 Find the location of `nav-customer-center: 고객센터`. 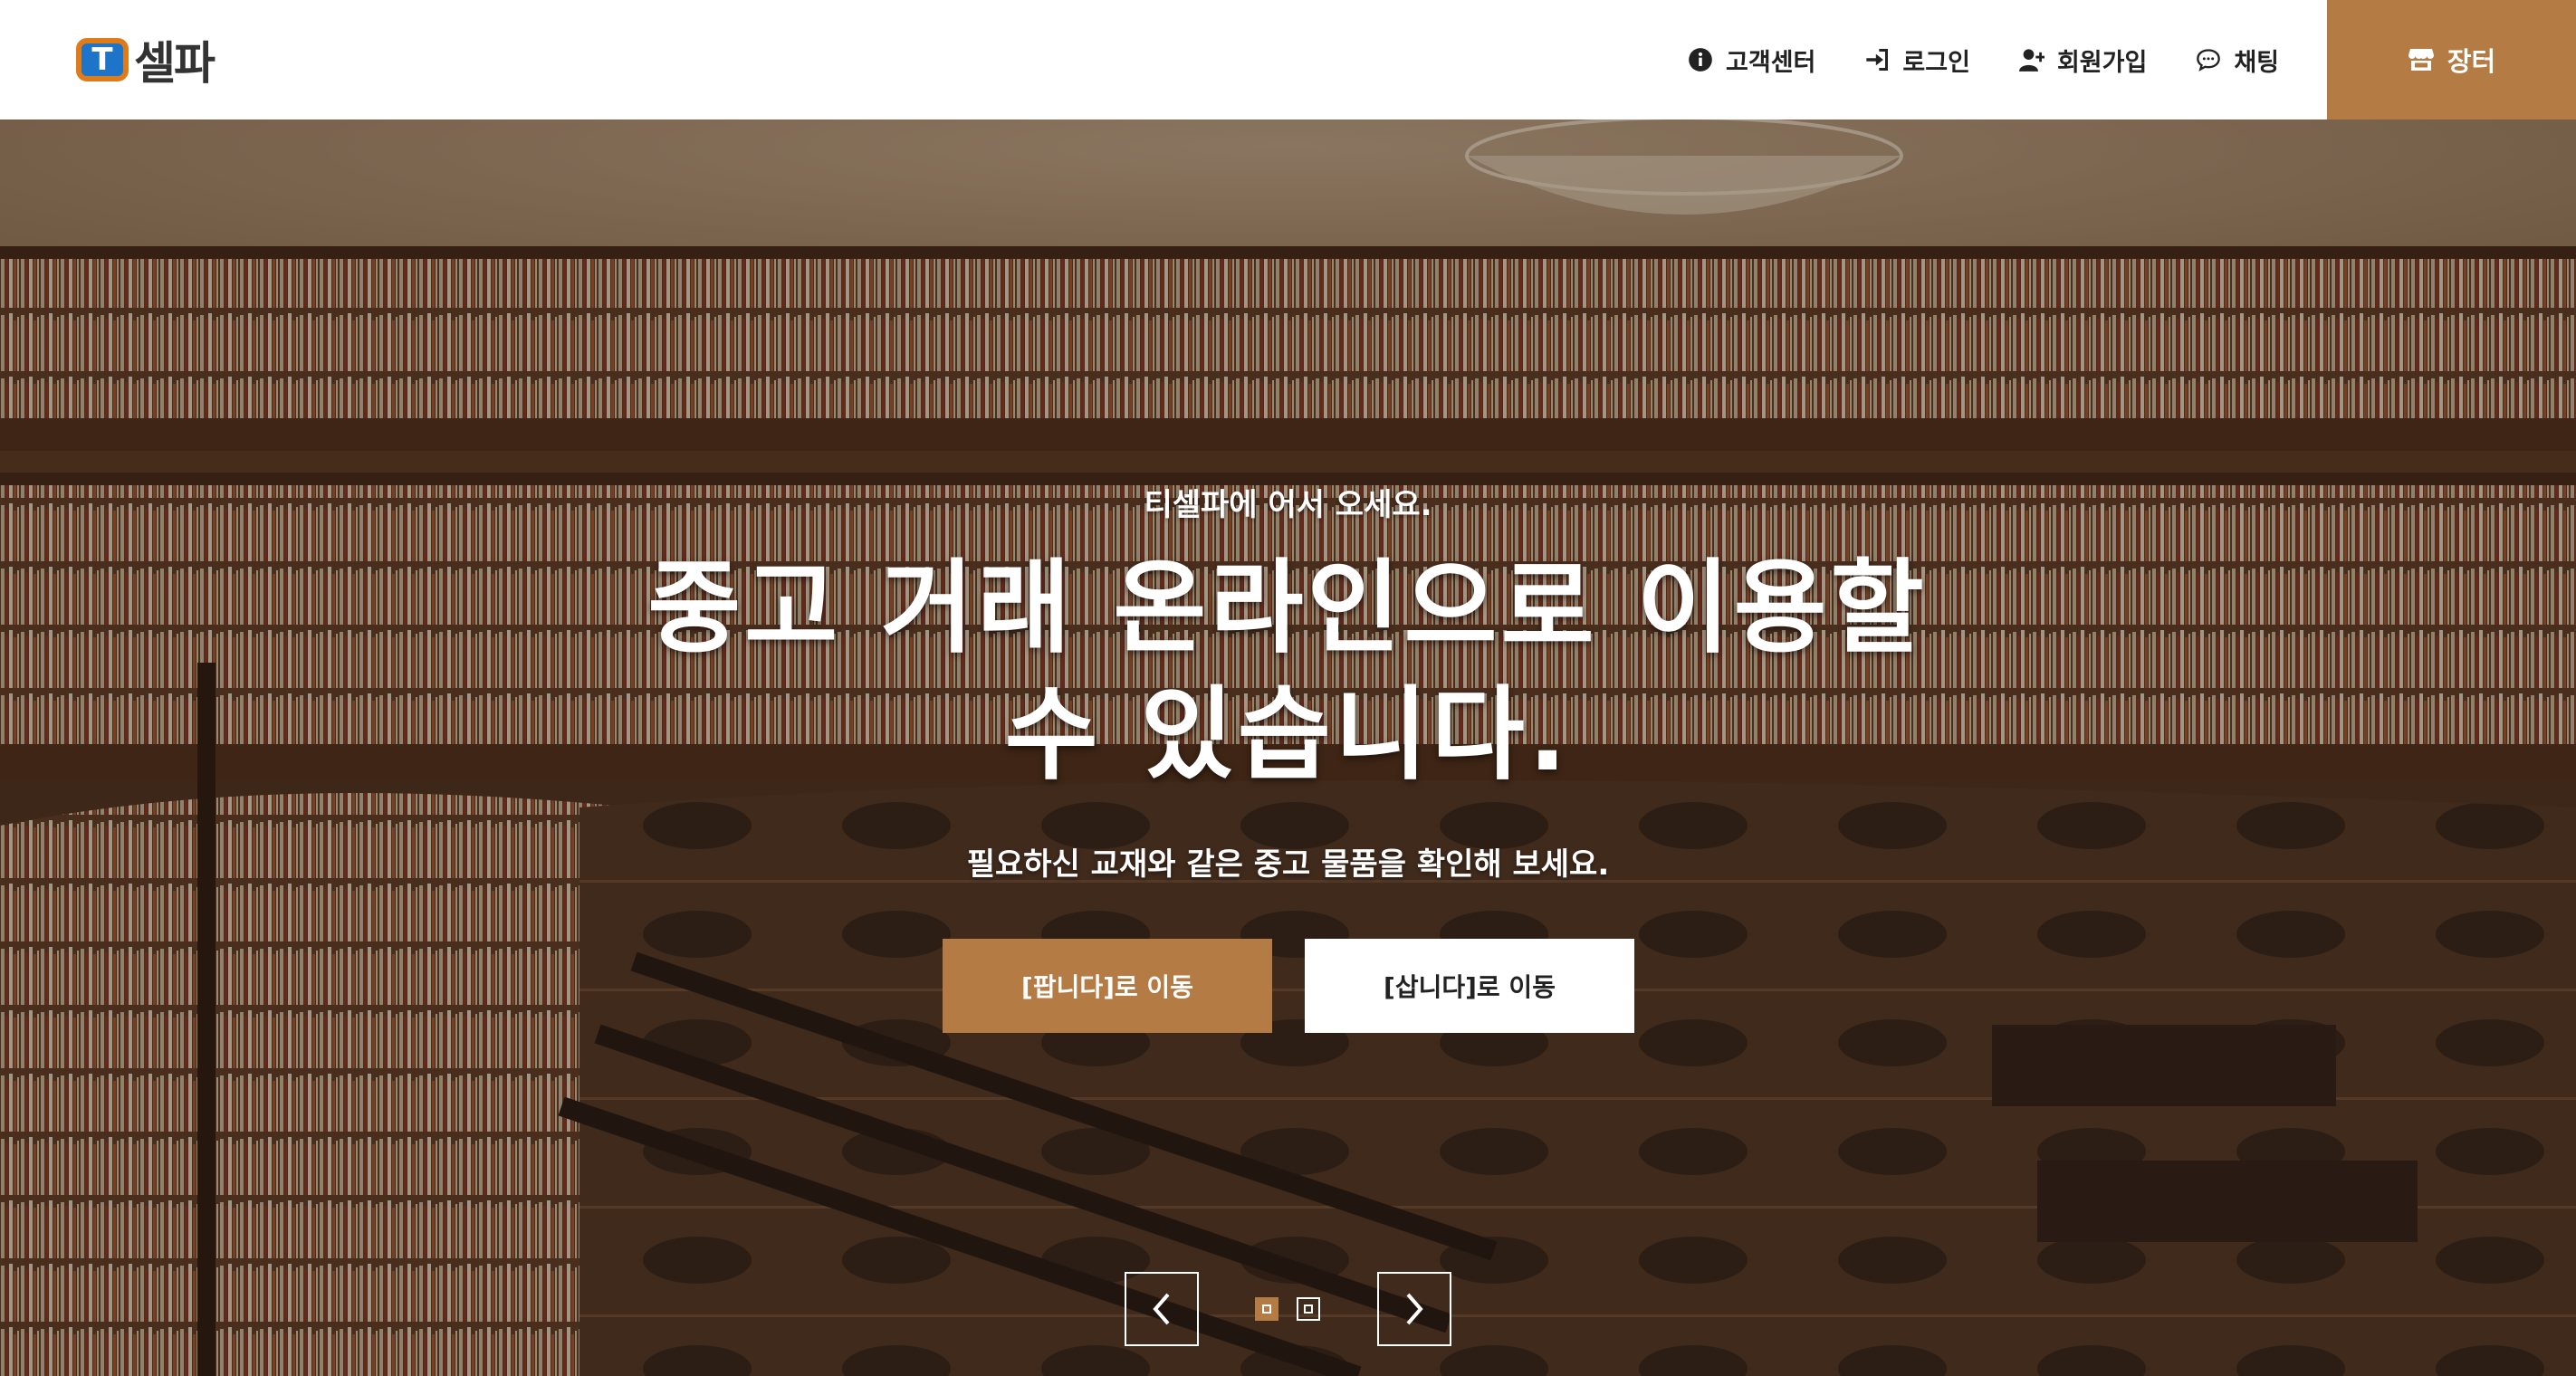

nav-customer-center: 고객센터 is located at coordinates (1751, 60).